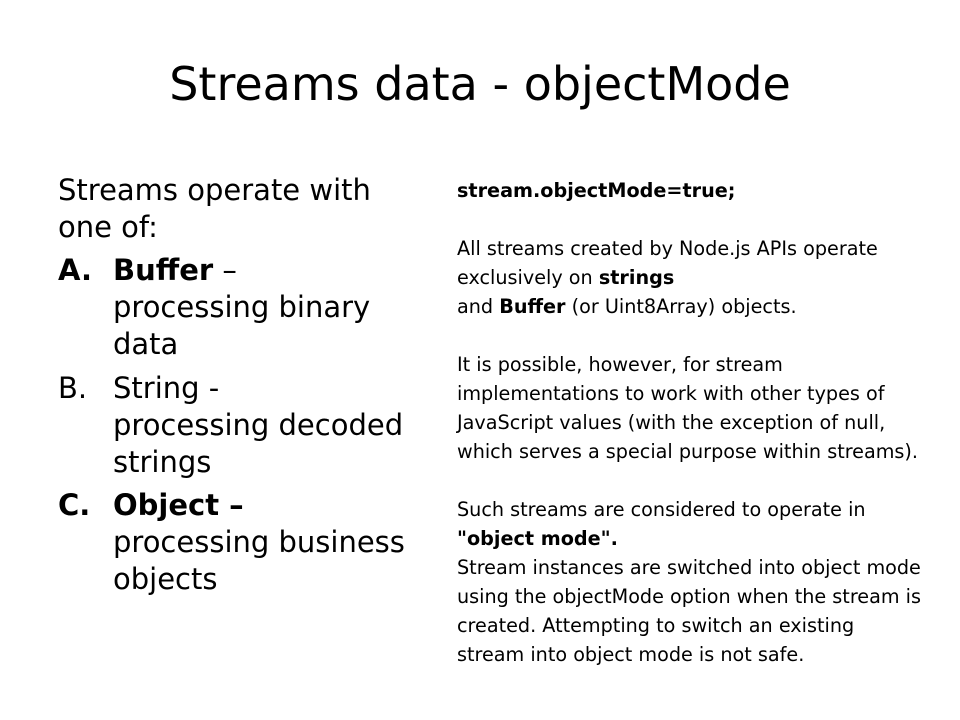 This screenshot has width=960, height=720. Describe the element at coordinates (258, 443) in the screenshot. I see `list-item-desc: processing decoded strings` at that location.